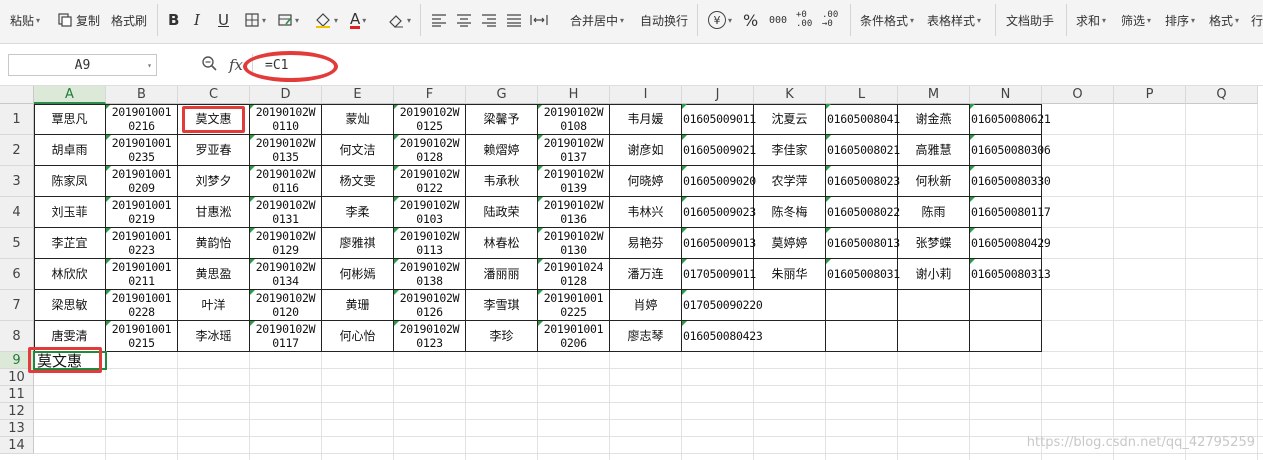  What do you see at coordinates (464, 20) in the screenshot?
I see `align-center-button` at bounding box center [464, 20].